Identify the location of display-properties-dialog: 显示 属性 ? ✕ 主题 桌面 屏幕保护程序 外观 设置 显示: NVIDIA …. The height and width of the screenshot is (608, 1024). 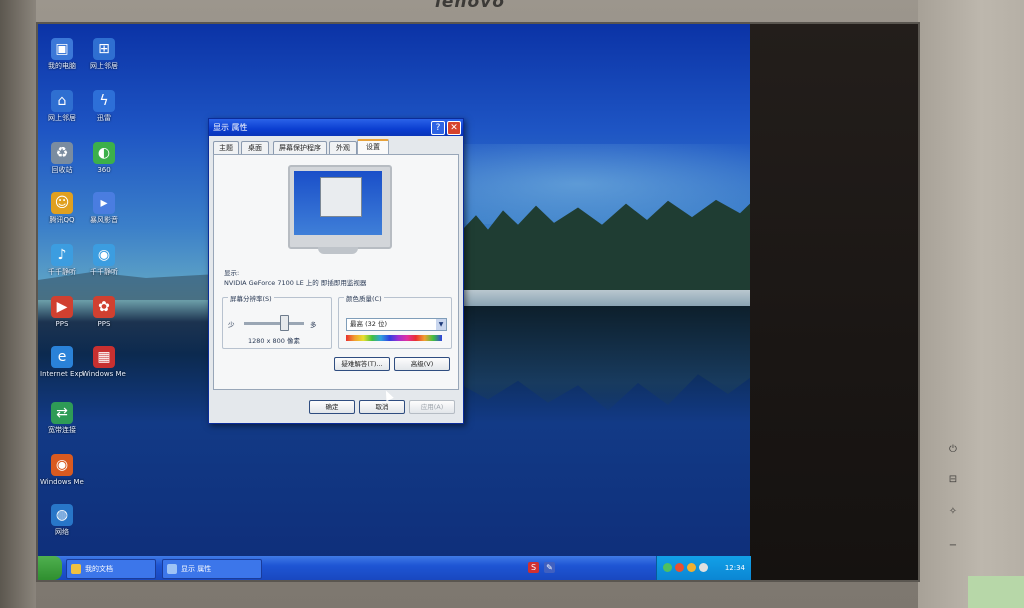
(336, 271).